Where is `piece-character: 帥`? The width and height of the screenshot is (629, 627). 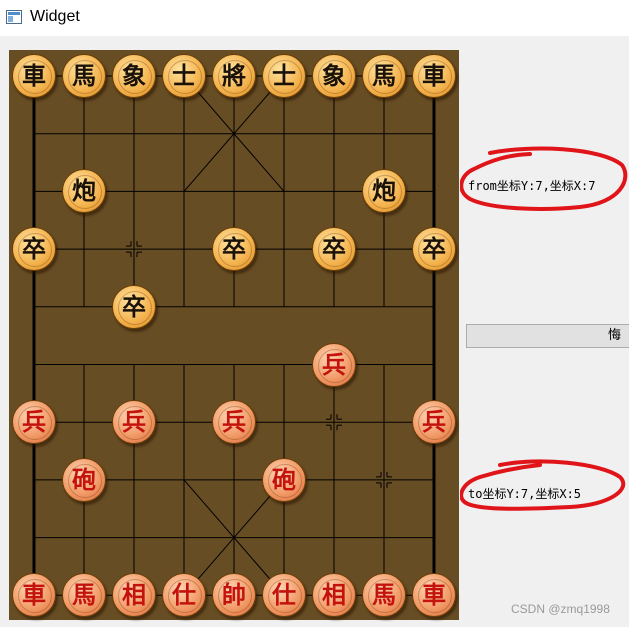
piece-character: 帥 is located at coordinates (234, 595).